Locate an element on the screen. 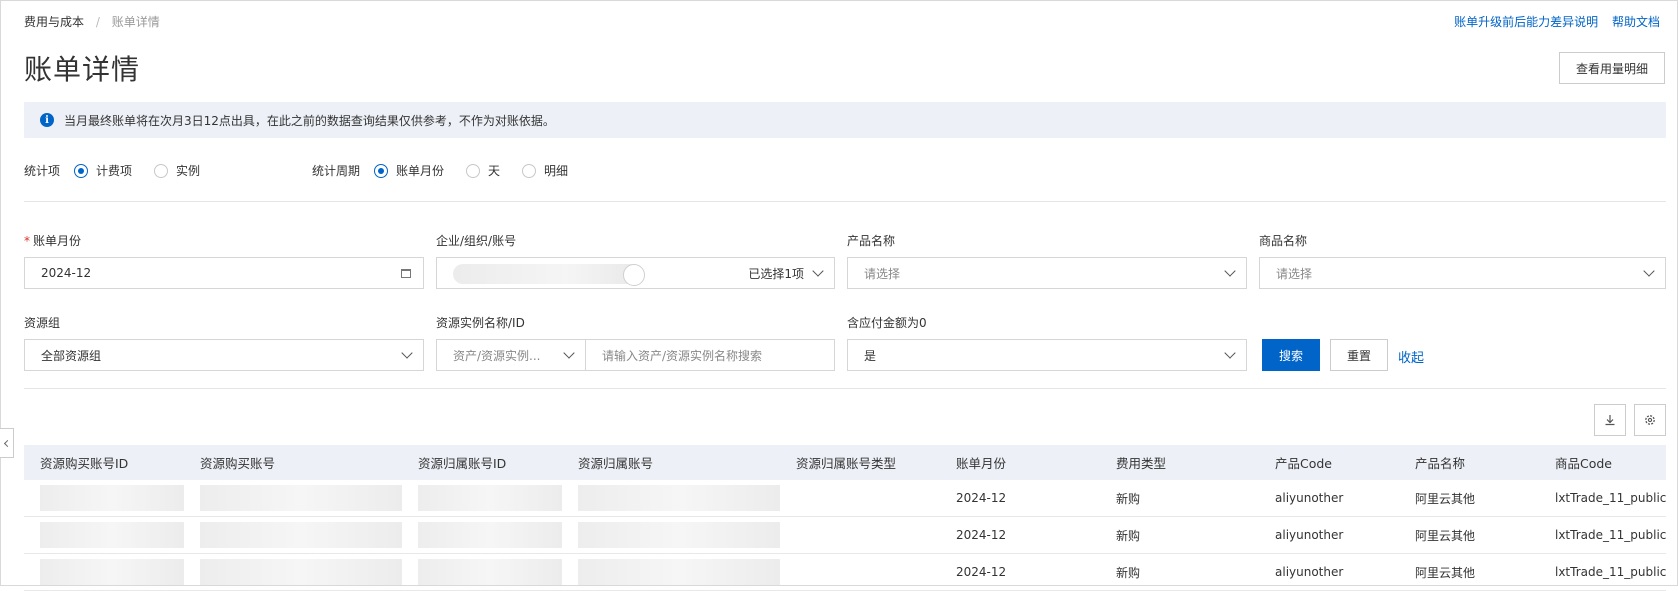 The image size is (1678, 591). radio-instance: 实例 is located at coordinates (177, 170).